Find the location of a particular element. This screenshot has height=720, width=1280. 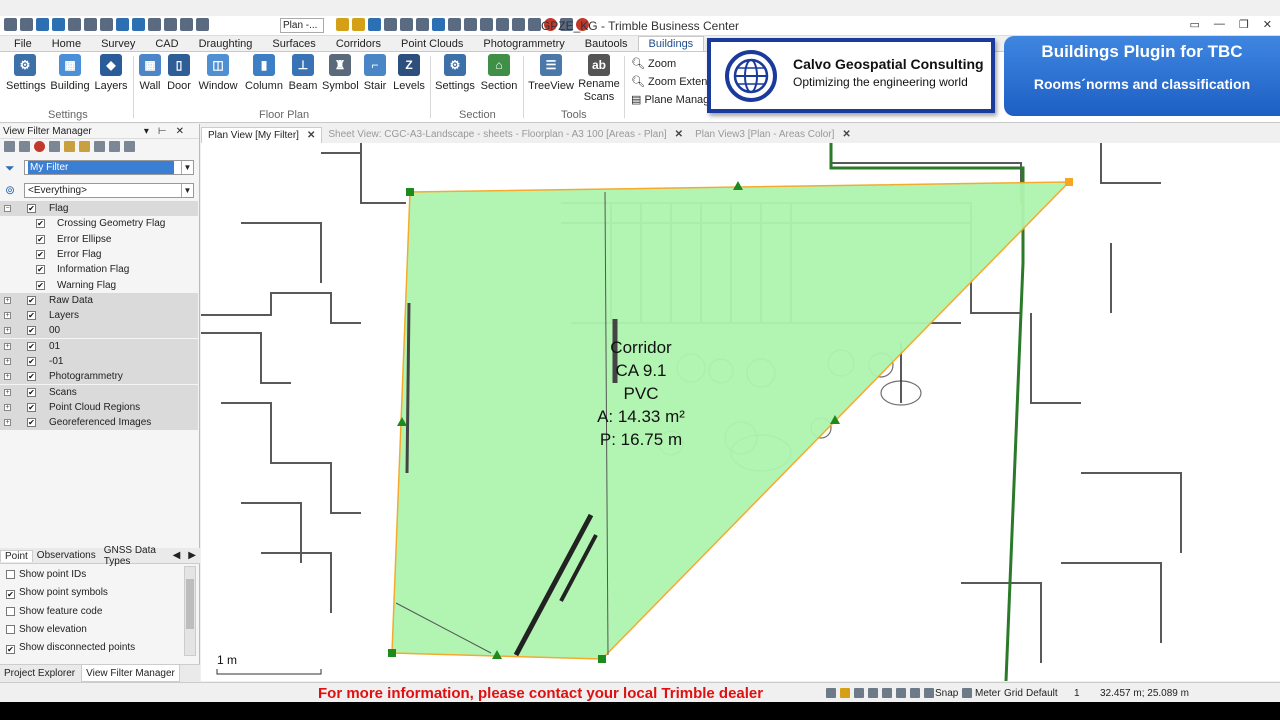

pick-icon is located at coordinates (358, 24).